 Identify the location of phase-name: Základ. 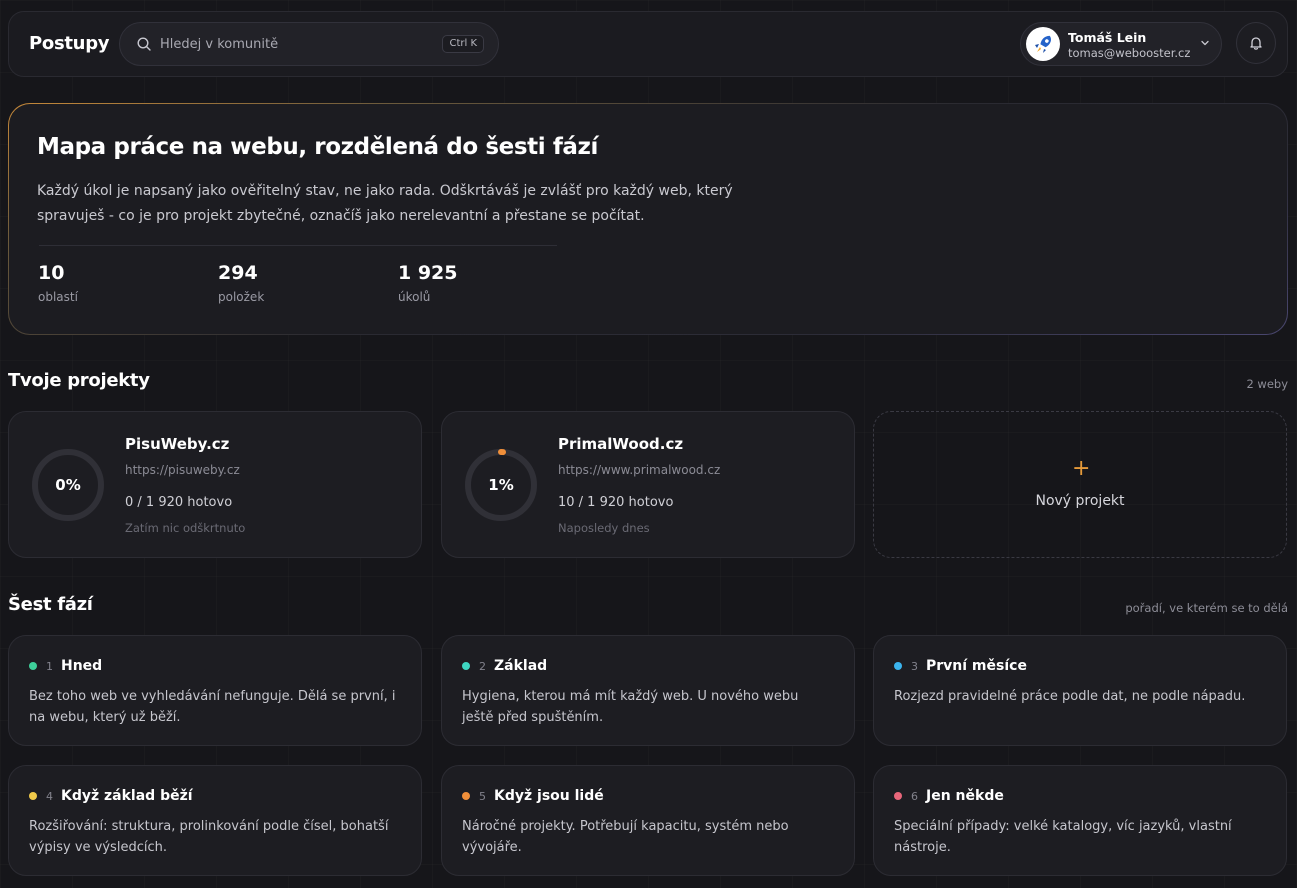
(521, 666).